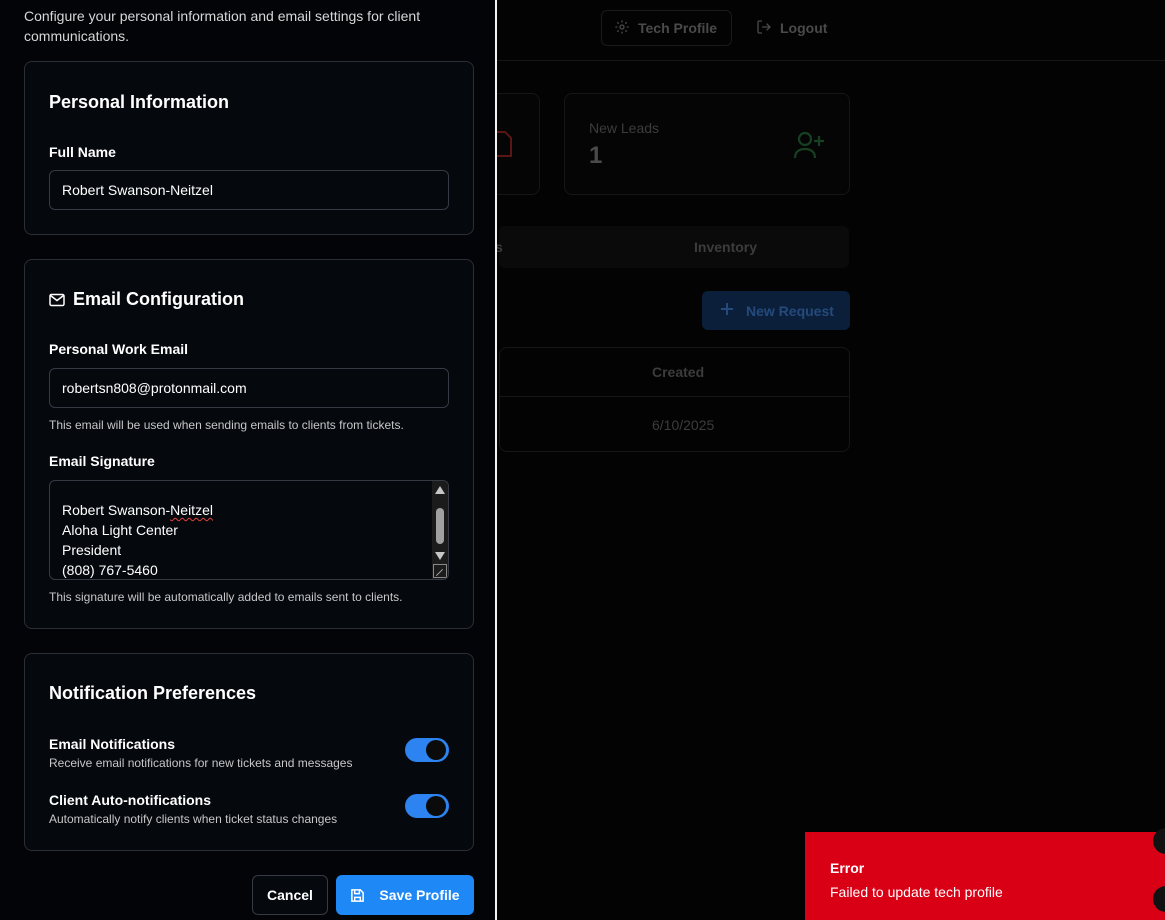  What do you see at coordinates (1159, 841) in the screenshot?
I see `toast-close-button` at bounding box center [1159, 841].